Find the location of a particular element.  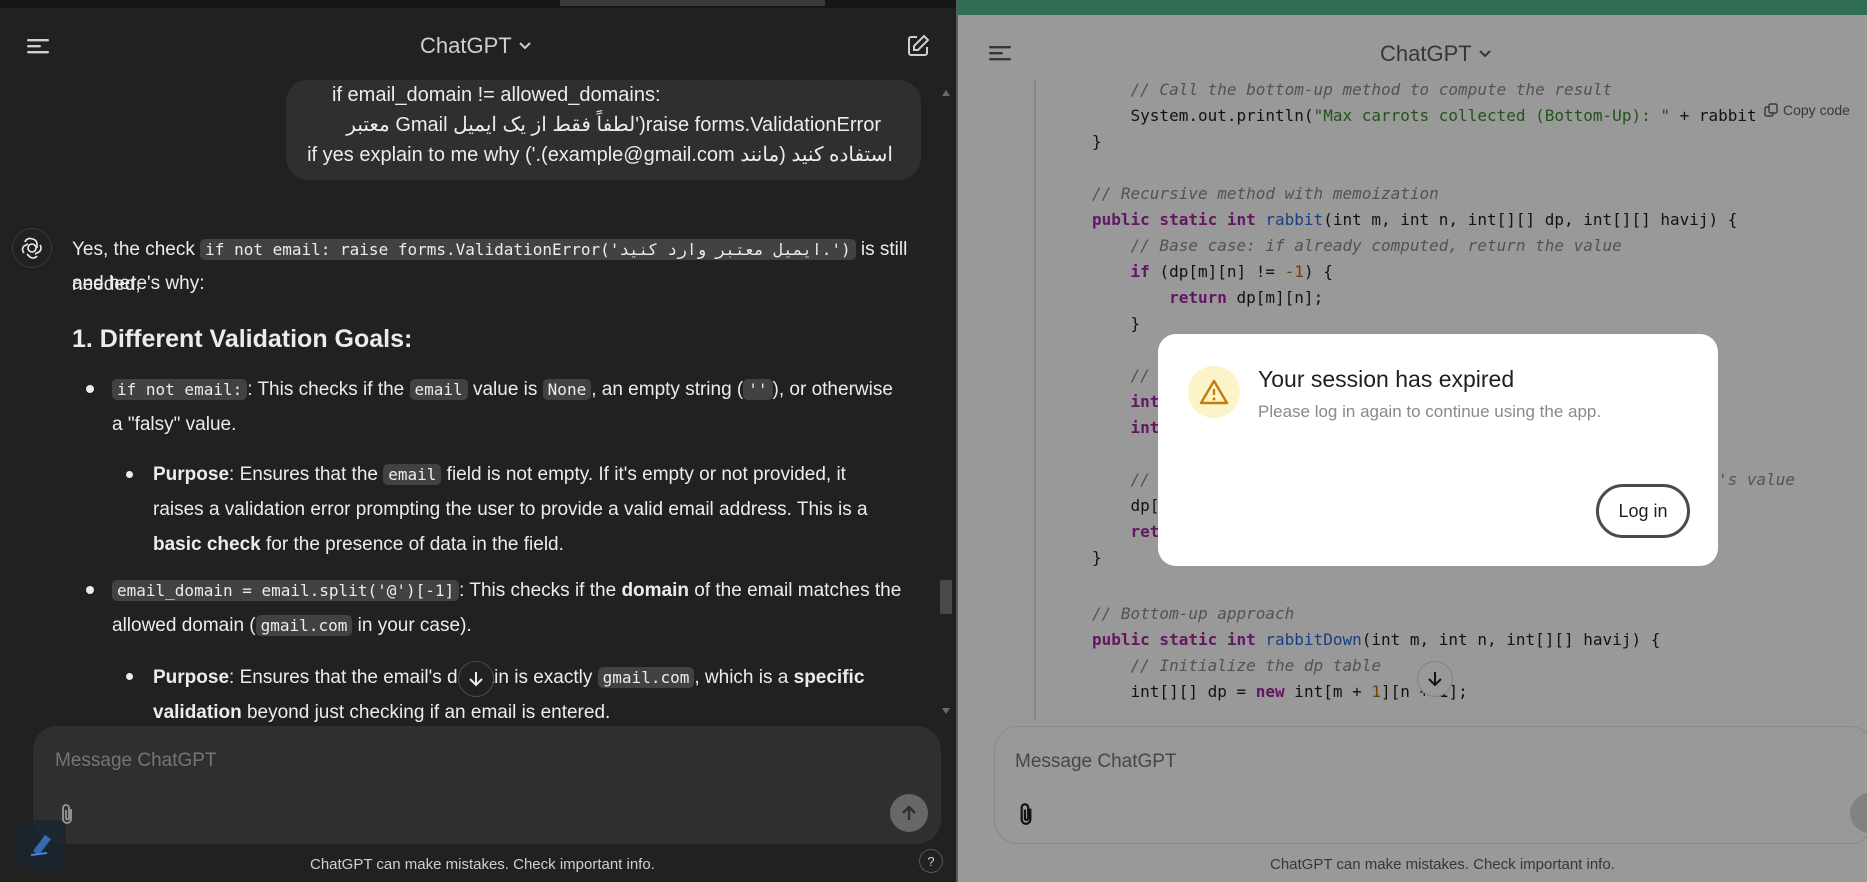

inline-code: None is located at coordinates (567, 389).